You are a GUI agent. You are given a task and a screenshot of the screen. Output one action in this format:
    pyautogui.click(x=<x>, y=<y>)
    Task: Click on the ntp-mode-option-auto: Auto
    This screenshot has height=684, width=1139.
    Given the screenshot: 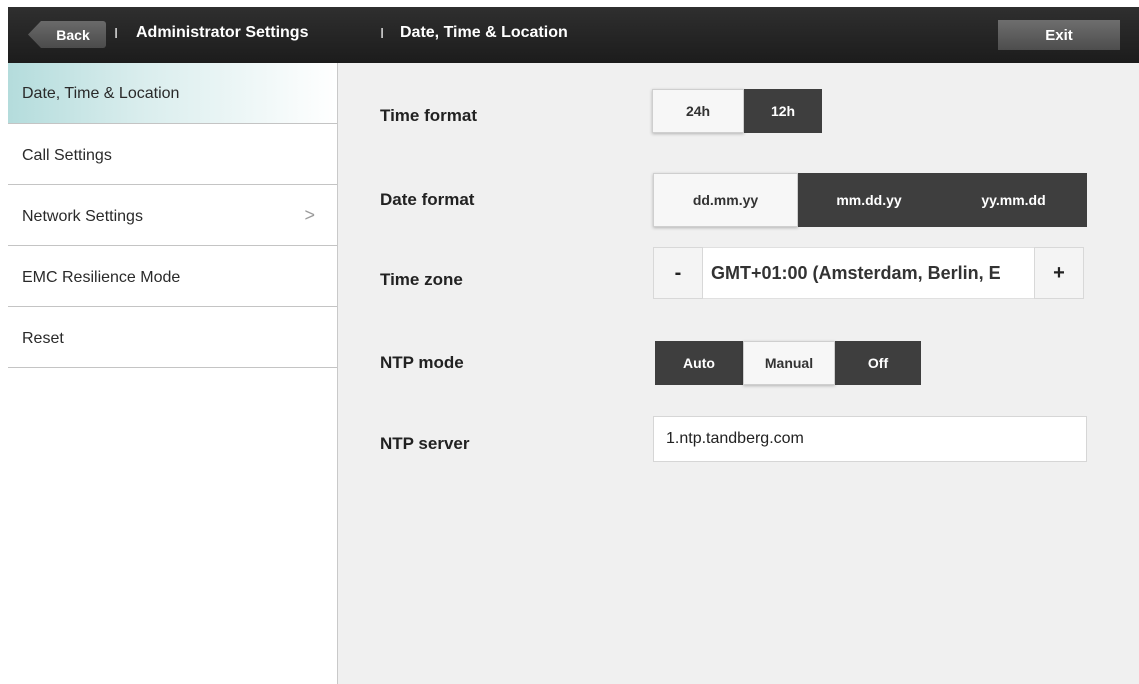 What is the action you would take?
    pyautogui.click(x=699, y=363)
    